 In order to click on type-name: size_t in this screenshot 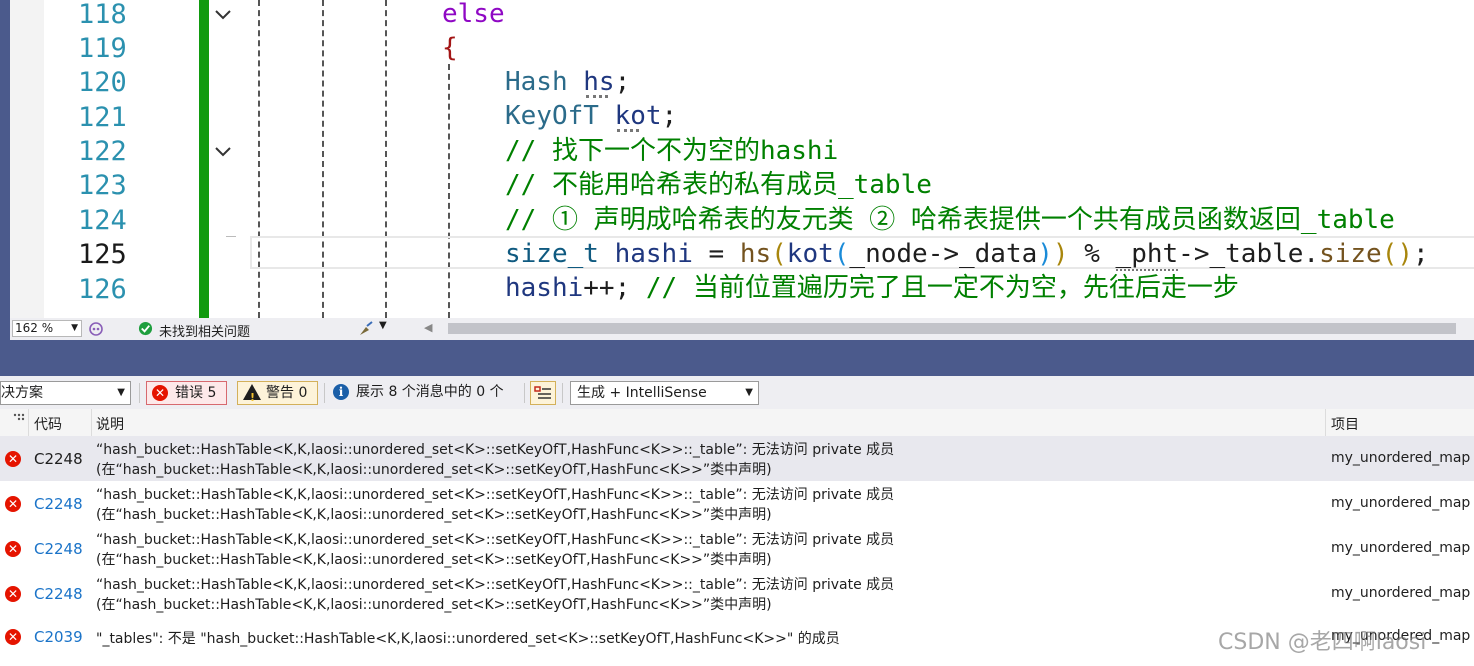, I will do `click(552, 254)`.